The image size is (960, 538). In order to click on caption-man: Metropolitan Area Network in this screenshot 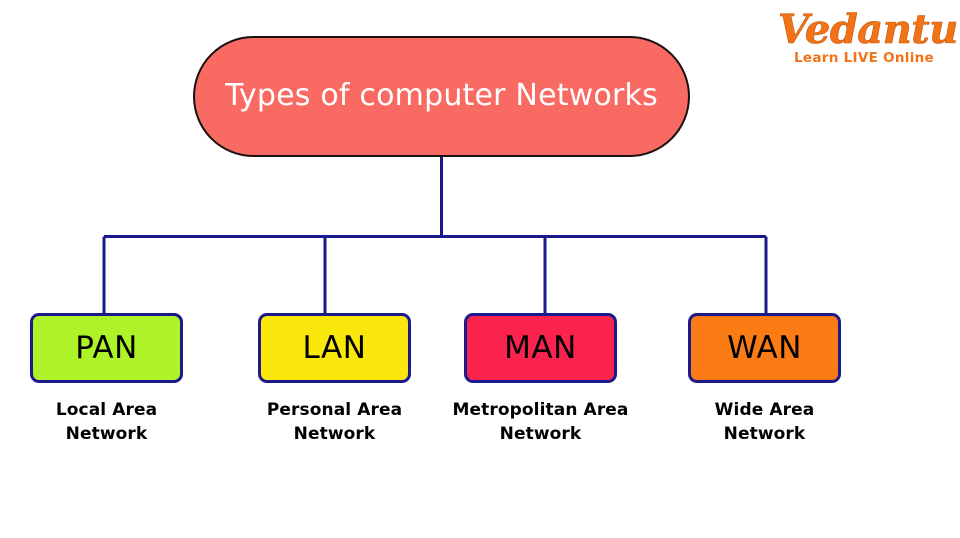, I will do `click(540, 422)`.